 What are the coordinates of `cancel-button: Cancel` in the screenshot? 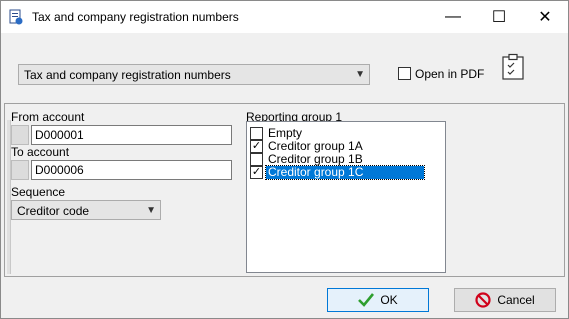 It's located at (505, 300).